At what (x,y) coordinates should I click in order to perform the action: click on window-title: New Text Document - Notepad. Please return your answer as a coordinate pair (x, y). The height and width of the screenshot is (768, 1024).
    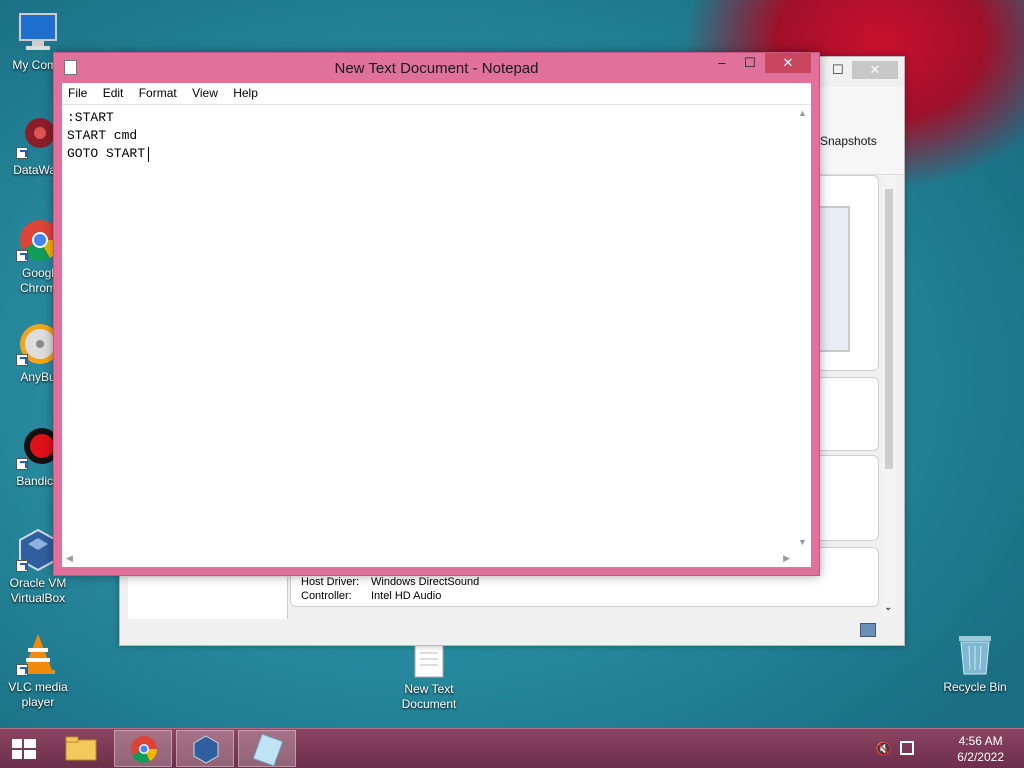
    Looking at the image, I should click on (436, 68).